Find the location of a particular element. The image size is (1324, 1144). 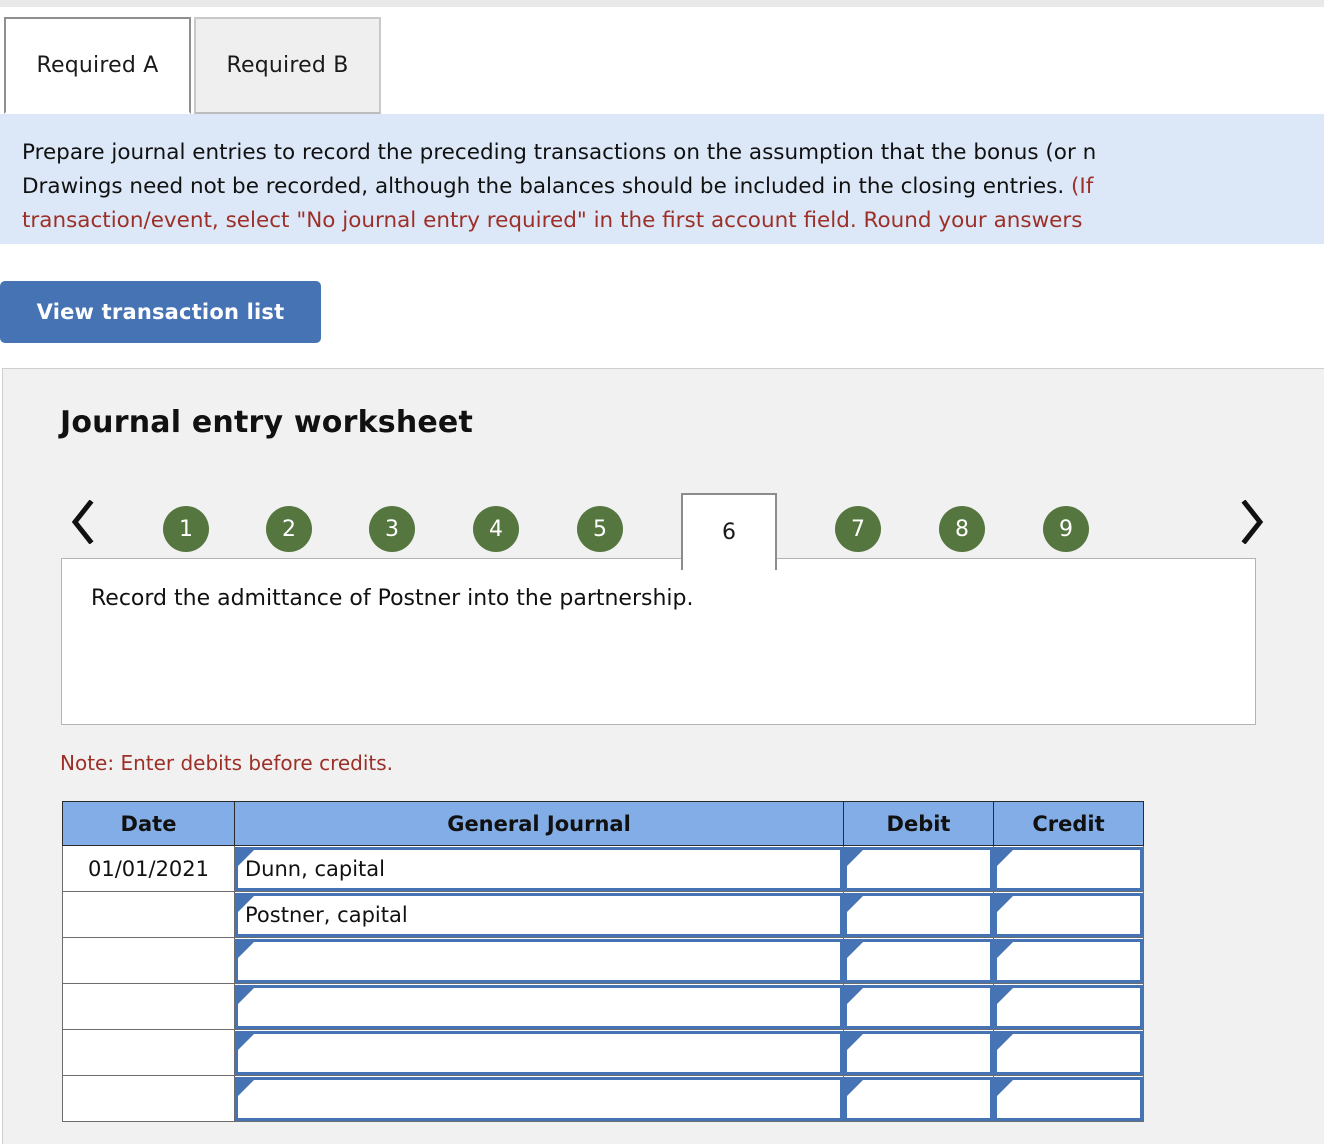

account-cell: Dunn, capital is located at coordinates (539, 868).